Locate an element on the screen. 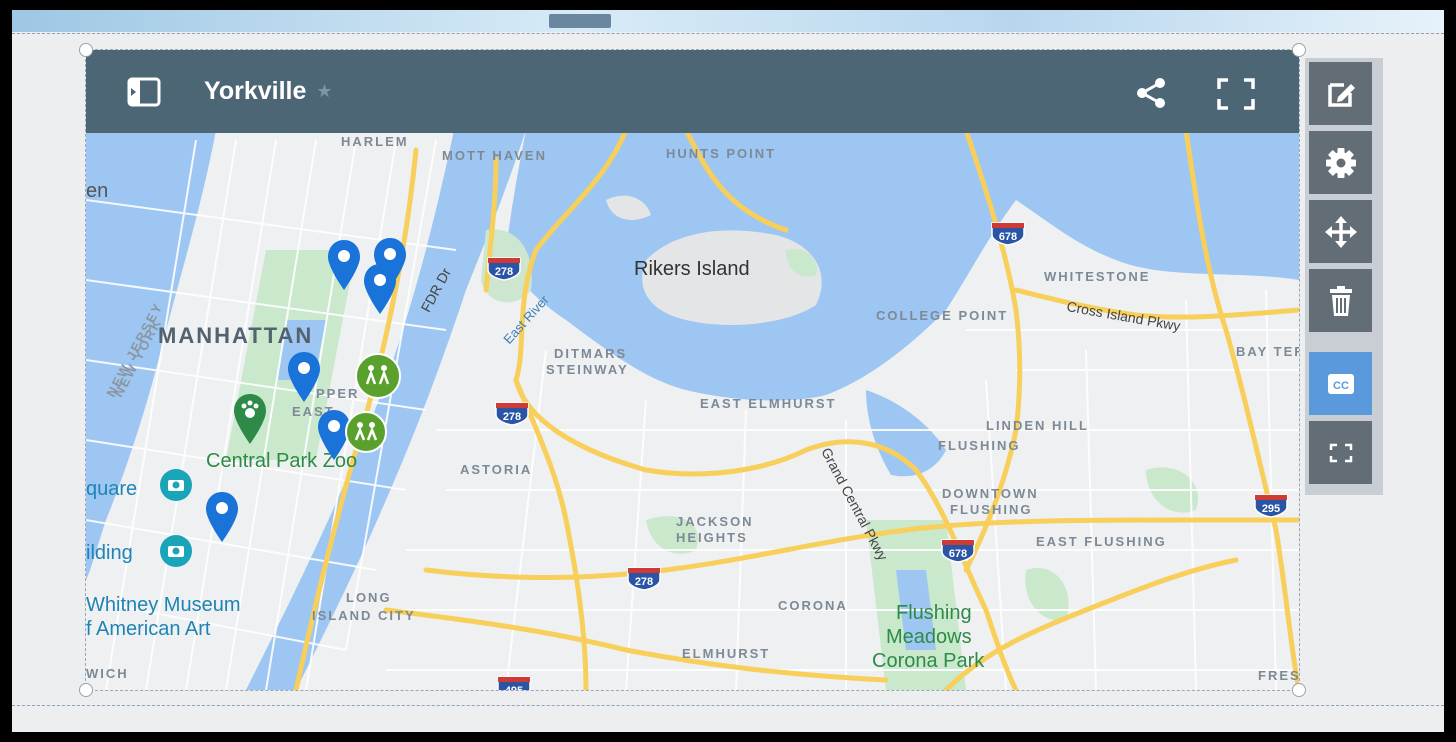 Image resolution: width=1456 pixels, height=742 pixels. label-astoria: ASTORIA is located at coordinates (496, 469).